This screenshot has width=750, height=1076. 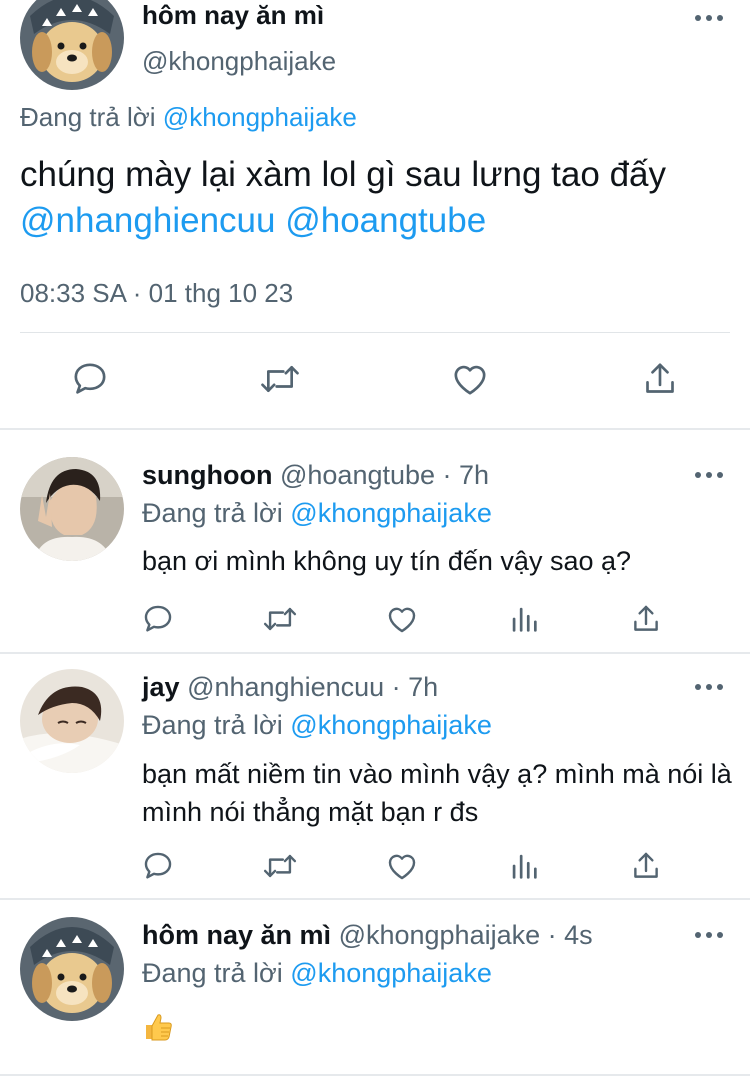 What do you see at coordinates (440, 935) in the screenshot?
I see `reply-author-handle: @khongphaijake` at bounding box center [440, 935].